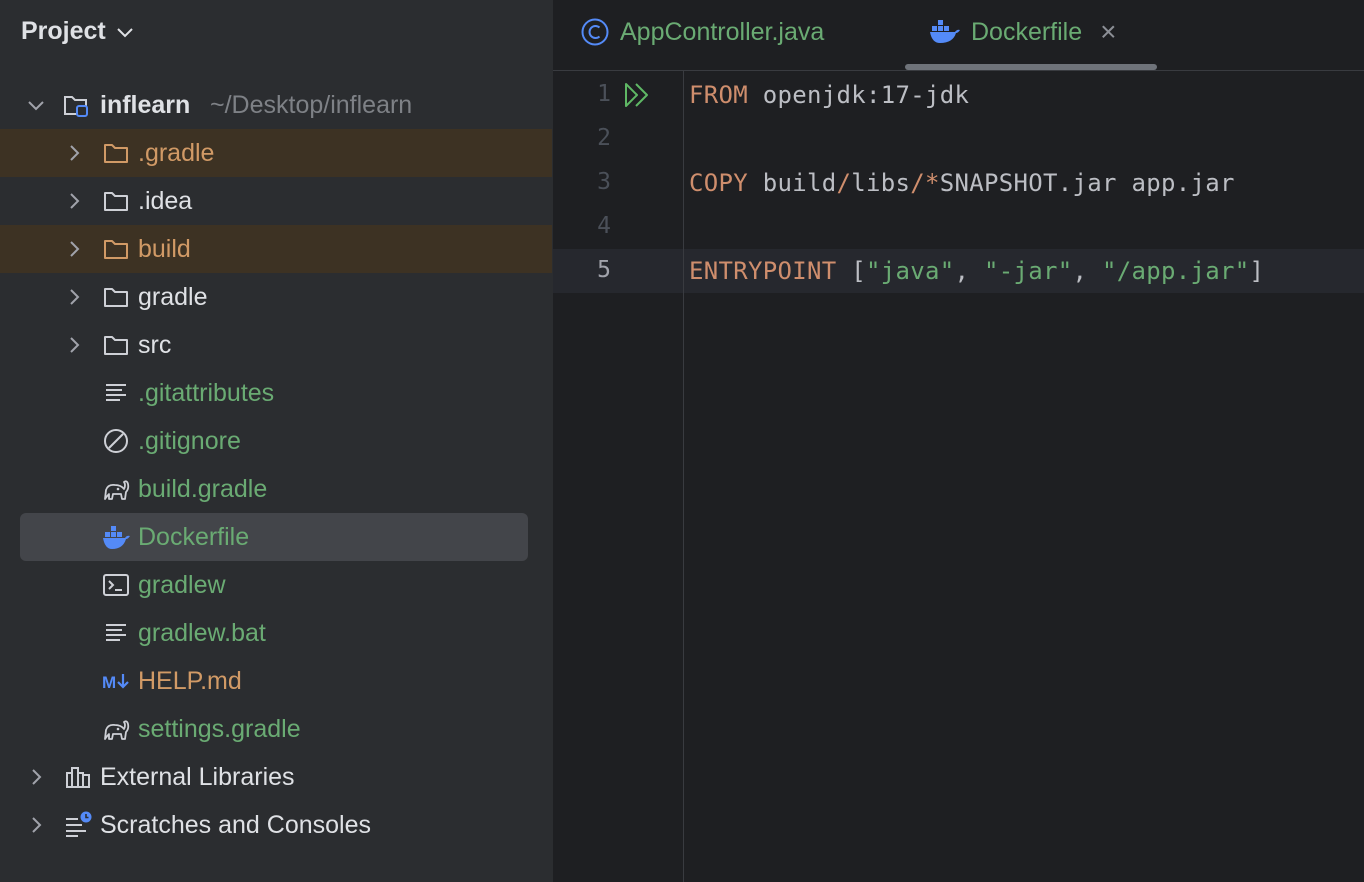 This screenshot has height=882, width=1364. I want to click on code-token: build, so click(792, 183).